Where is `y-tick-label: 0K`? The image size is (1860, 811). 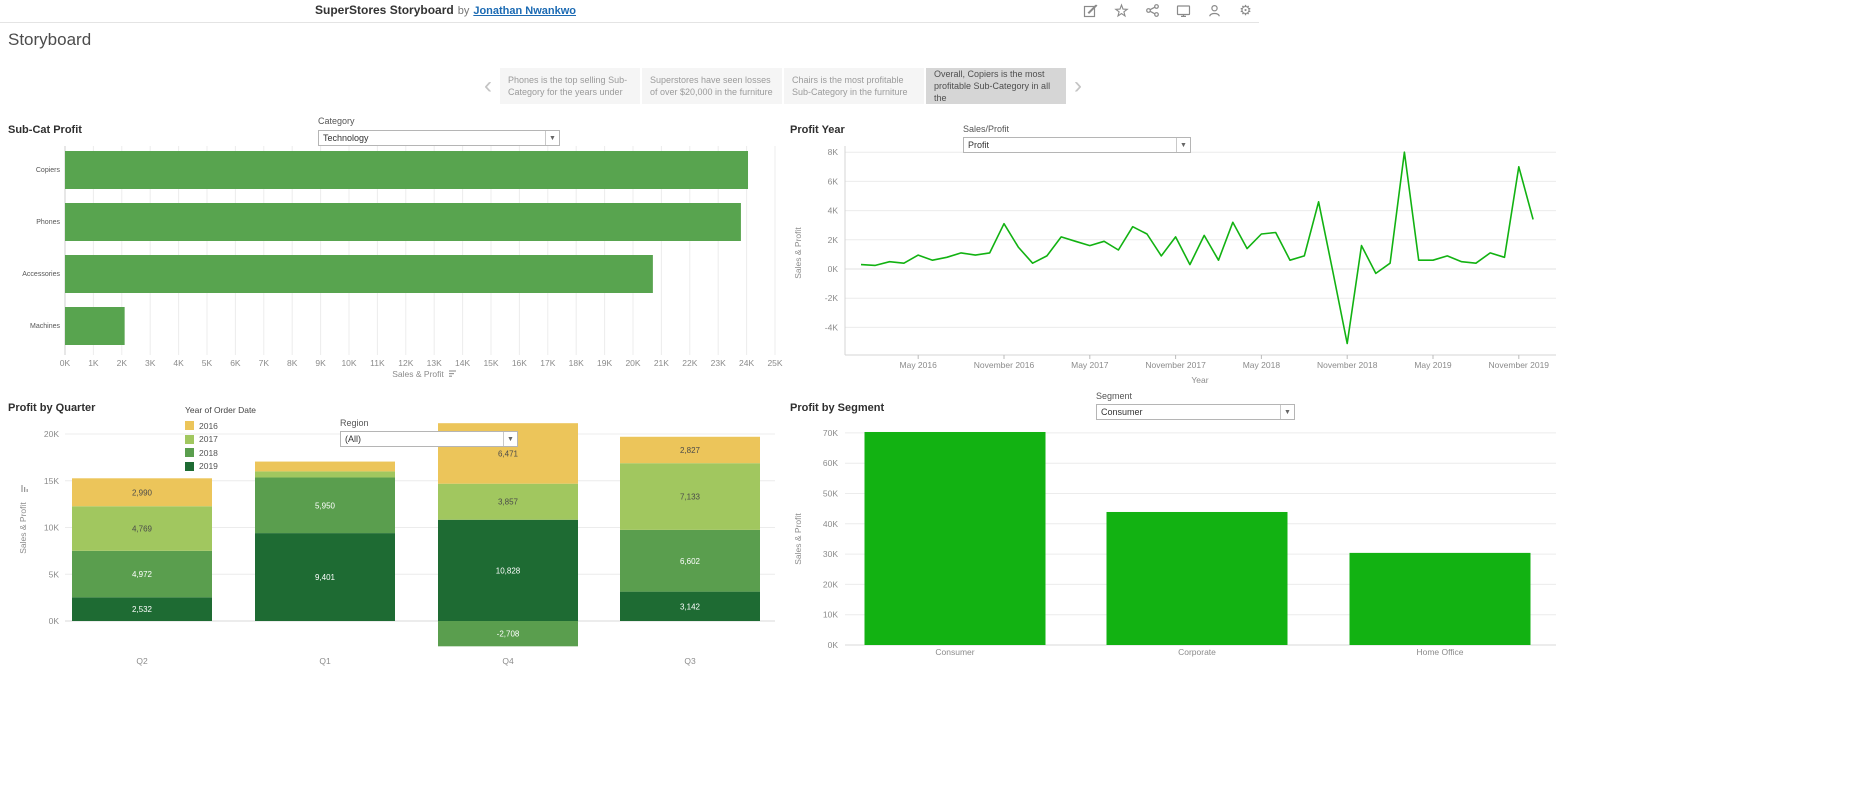 y-tick-label: 0K is located at coordinates (833, 269).